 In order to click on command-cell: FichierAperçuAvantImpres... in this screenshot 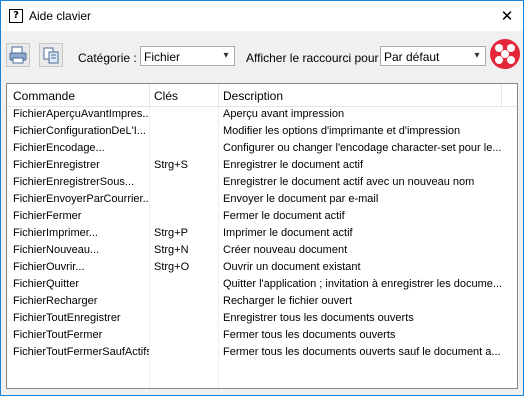, I will do `click(81, 114)`.